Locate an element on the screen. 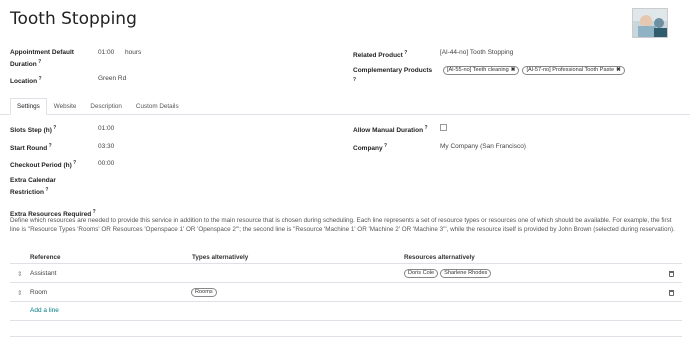 The height and width of the screenshot is (361, 690). related-product-value: [Al-44-no] Tooth Stopping is located at coordinates (476, 53).